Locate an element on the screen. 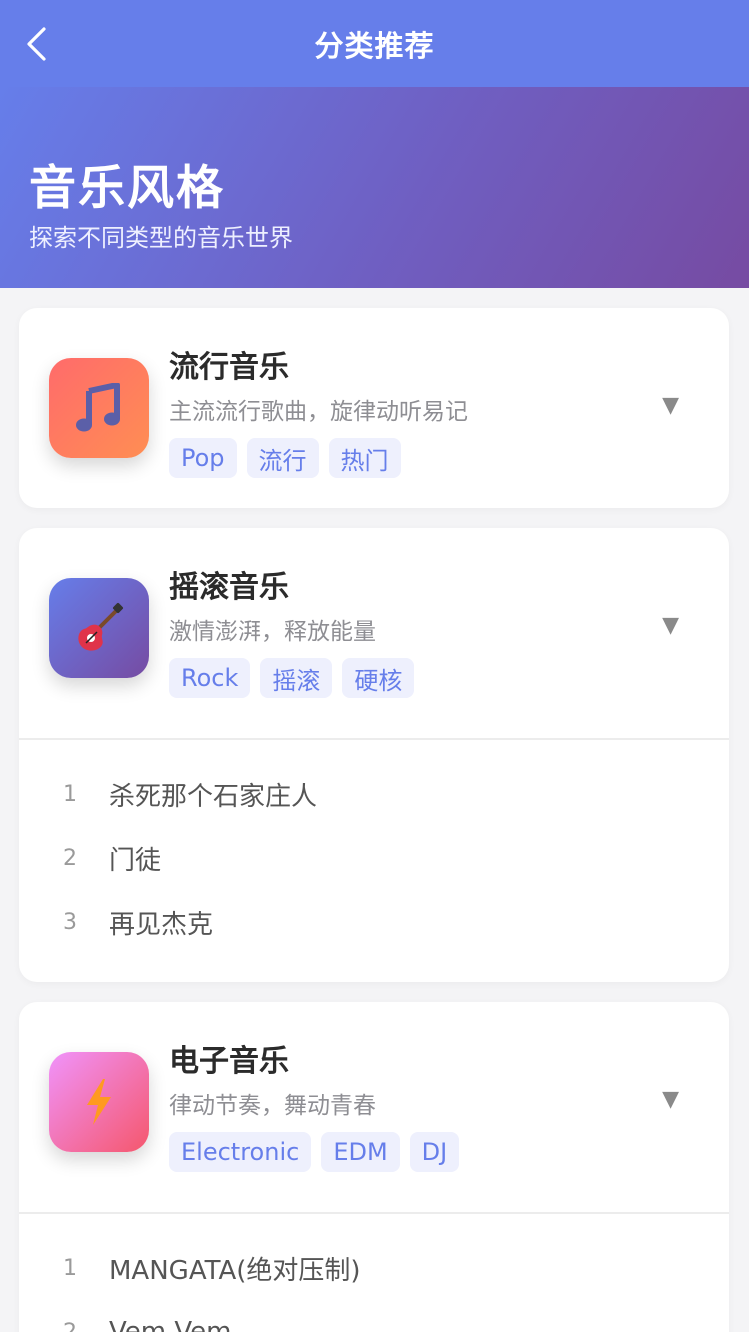 The height and width of the screenshot is (1332, 749). category-header: 摇滚音乐 激情澎湃，释放能量 Rock 摇滚 硬核 ▼ is located at coordinates (374, 633).